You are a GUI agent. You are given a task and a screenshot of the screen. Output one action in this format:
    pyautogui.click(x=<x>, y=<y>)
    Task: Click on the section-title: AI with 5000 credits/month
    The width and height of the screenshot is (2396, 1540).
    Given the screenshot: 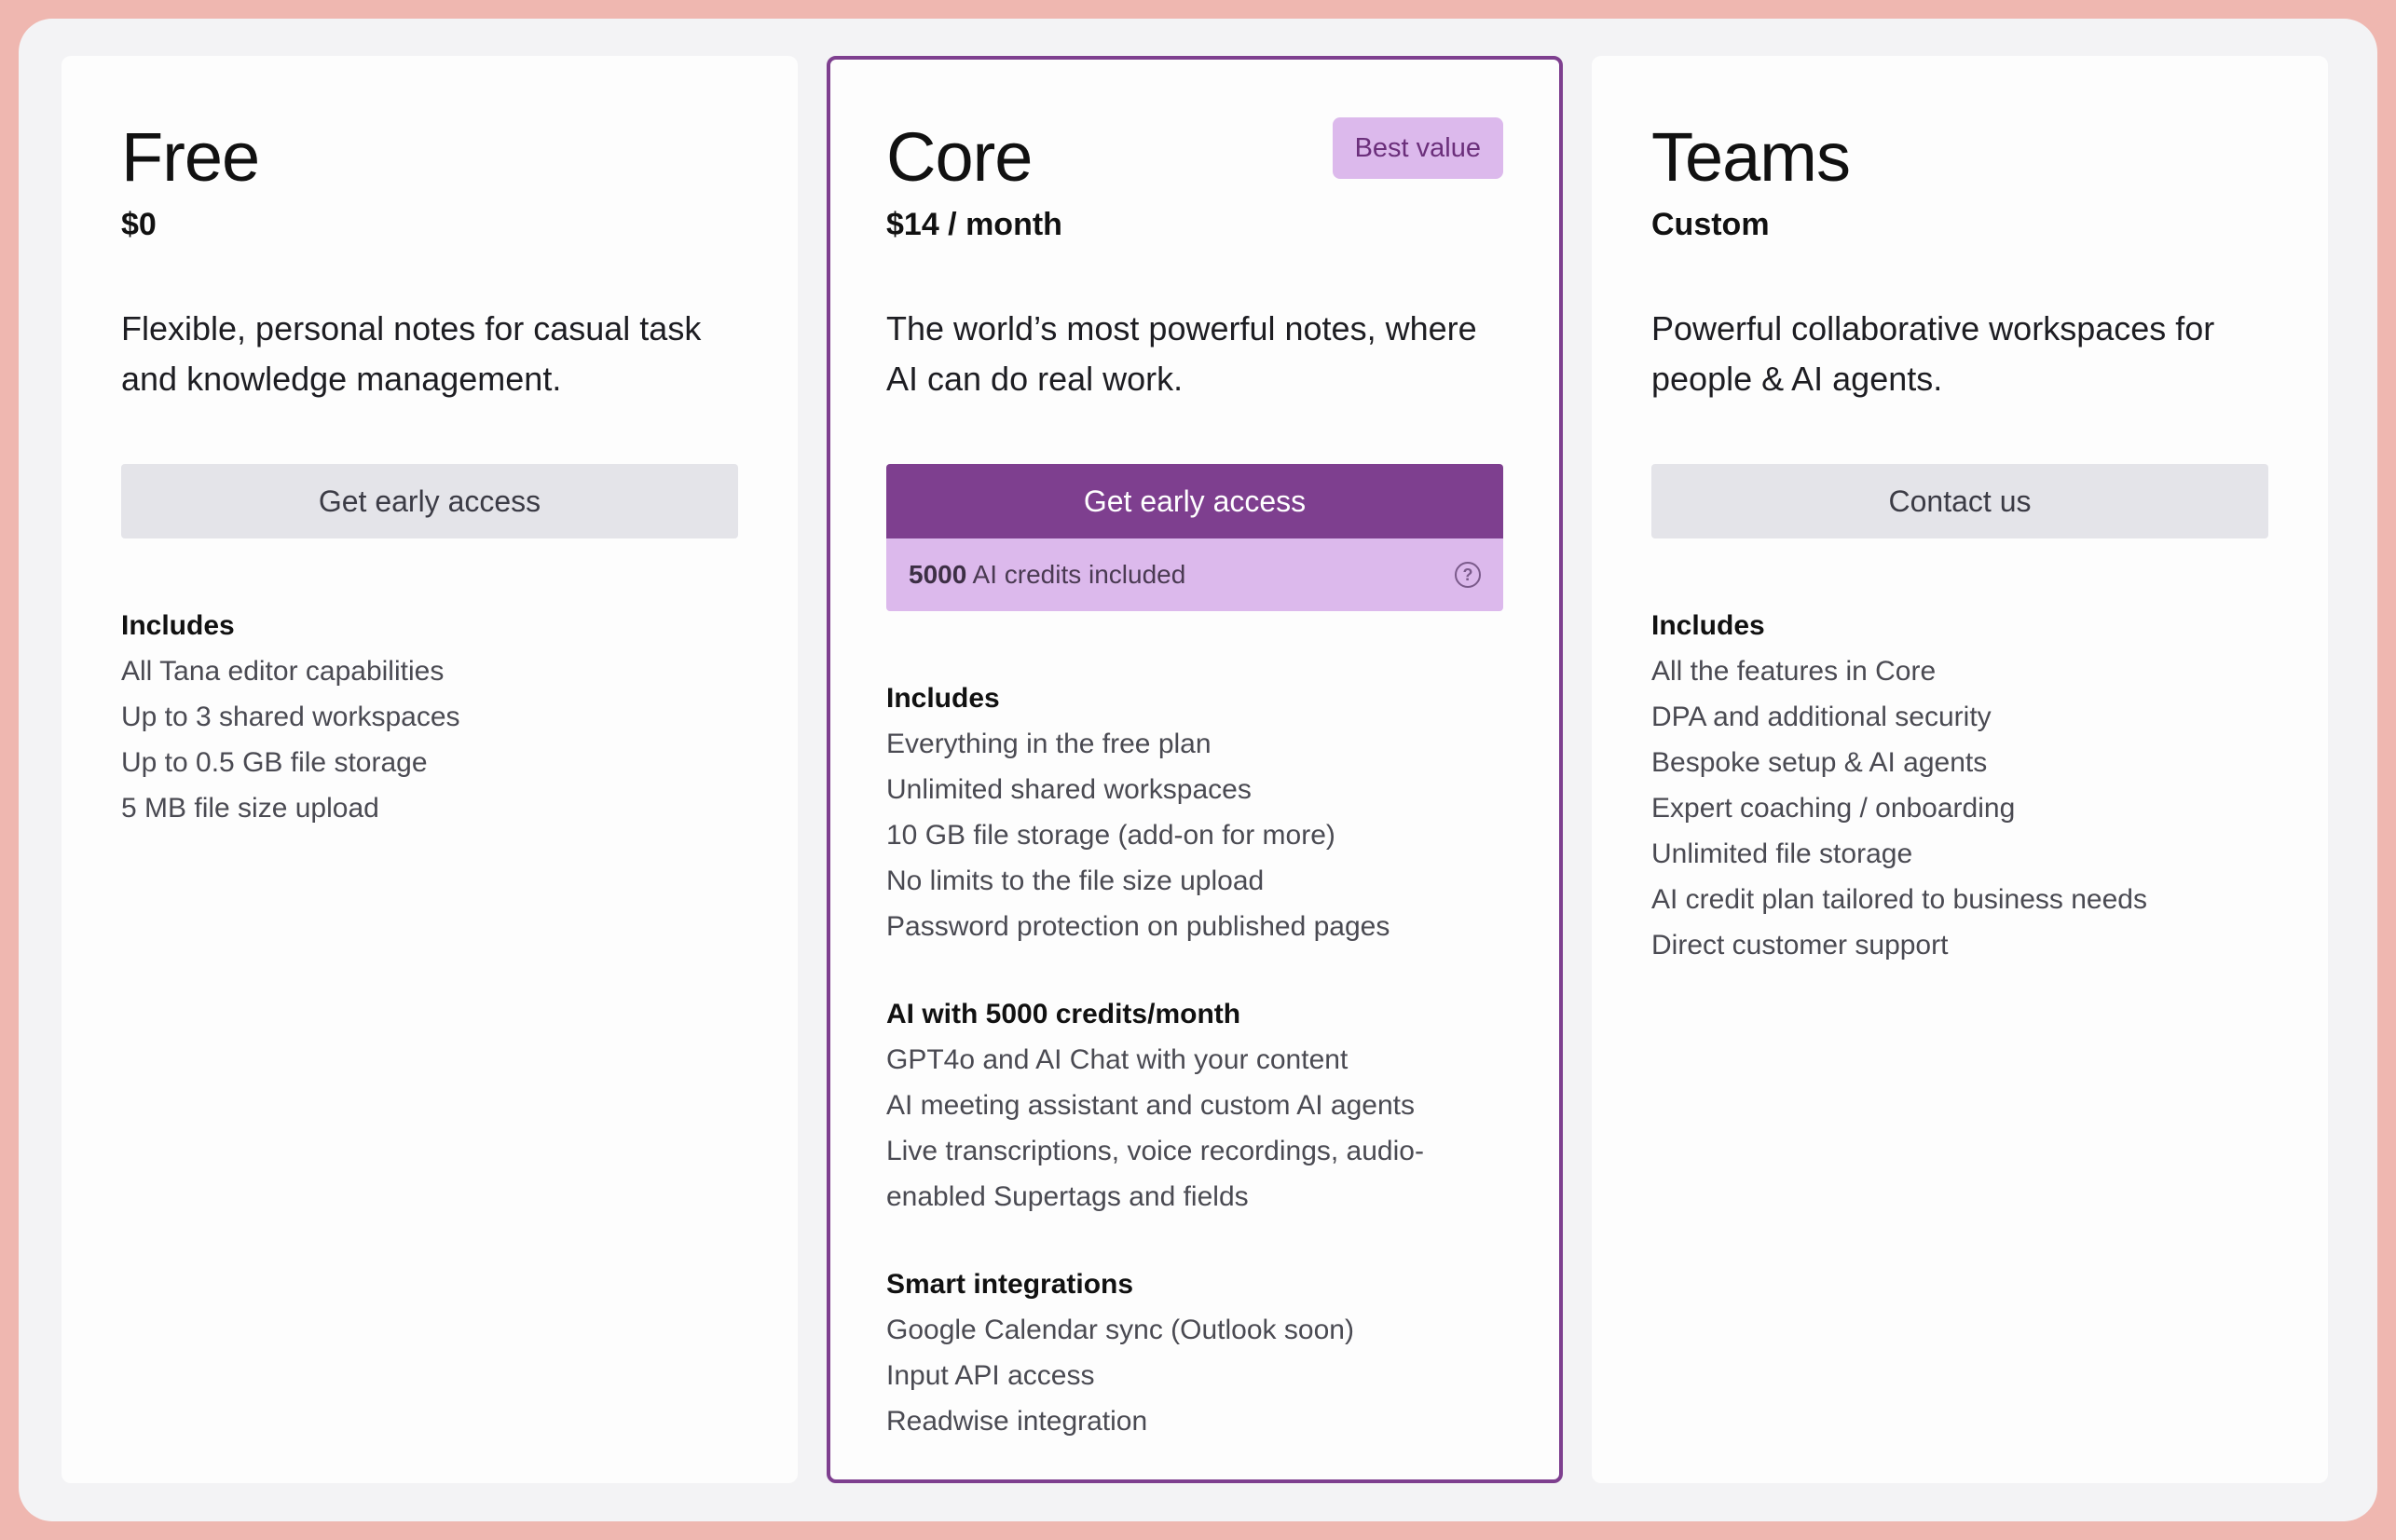 What is the action you would take?
    pyautogui.click(x=1063, y=1014)
    